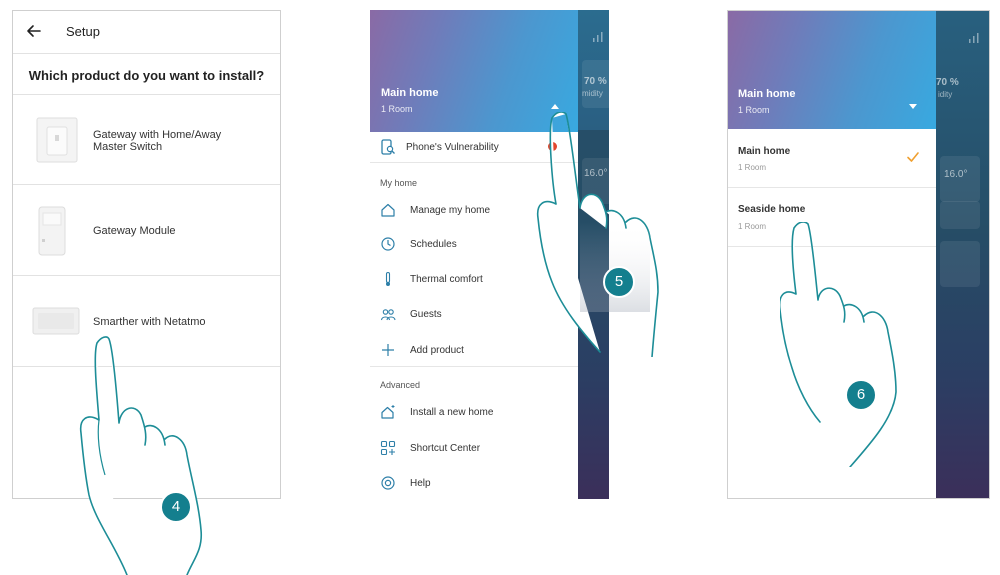  Describe the element at coordinates (764, 151) in the screenshot. I see `home-option-name: Main home` at that location.